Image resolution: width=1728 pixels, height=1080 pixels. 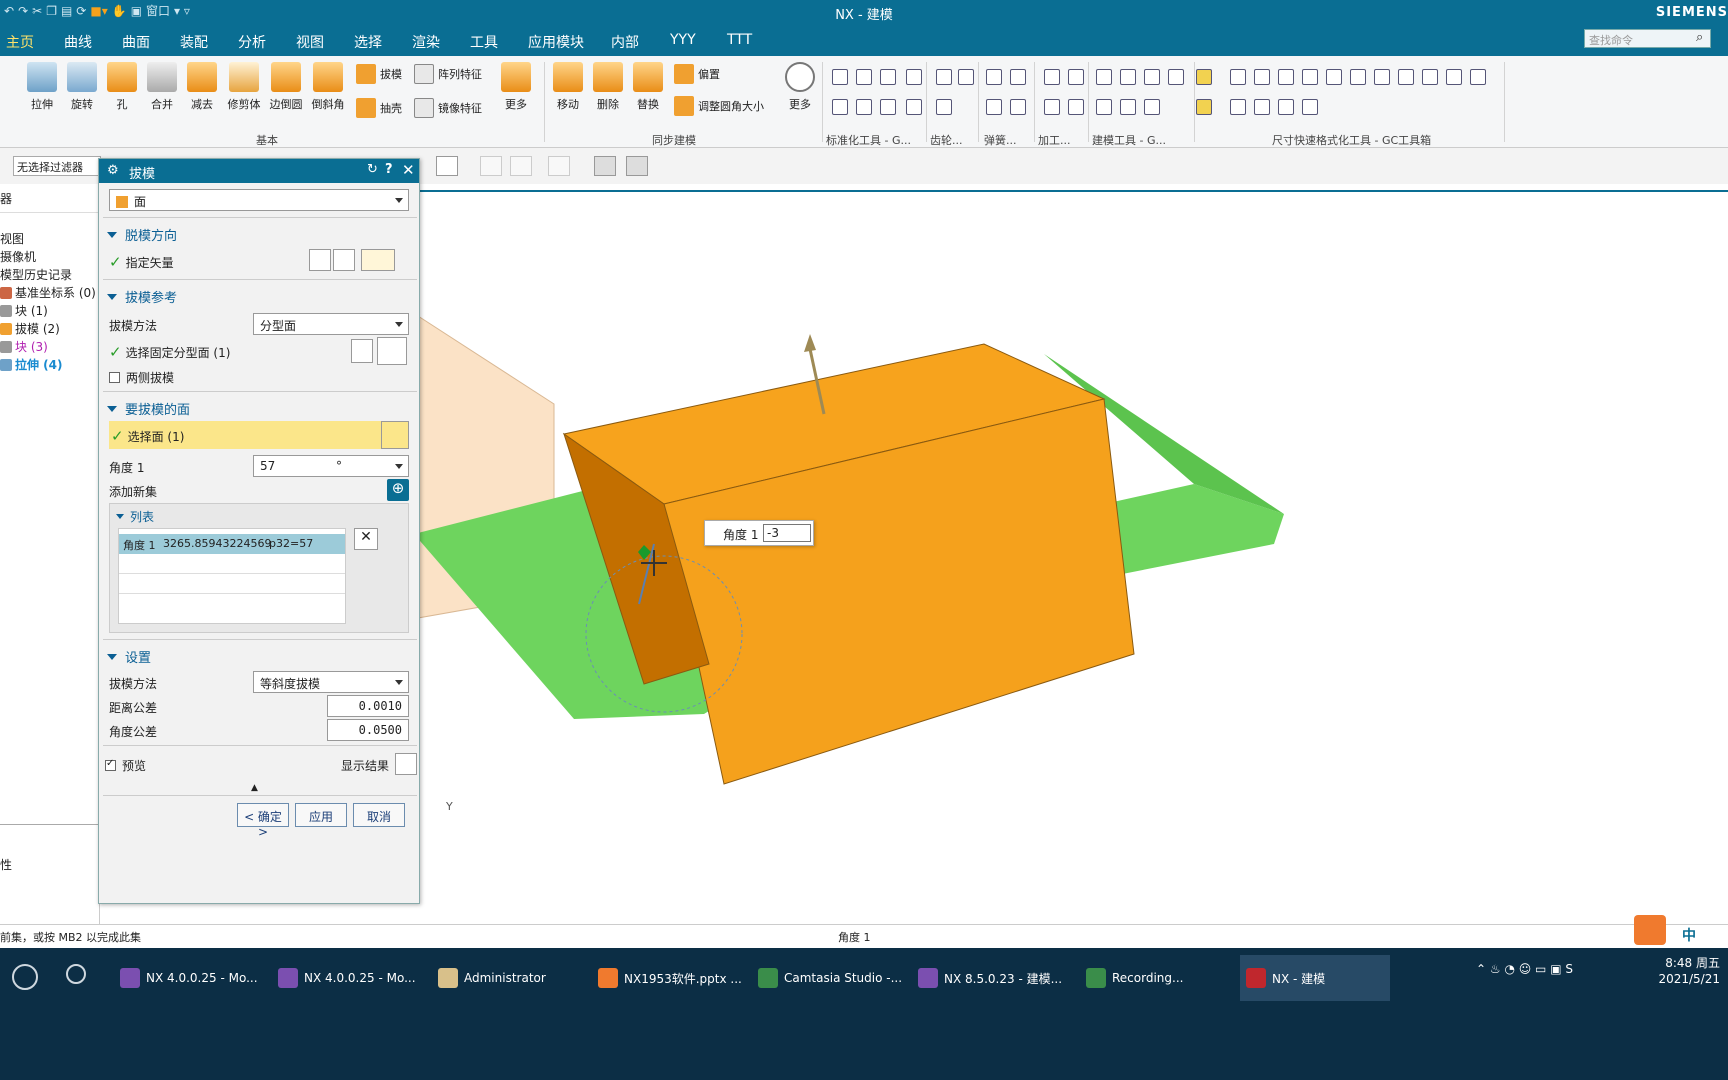 I want to click on setting-method-select: 等斜度拔模, so click(x=331, y=682).